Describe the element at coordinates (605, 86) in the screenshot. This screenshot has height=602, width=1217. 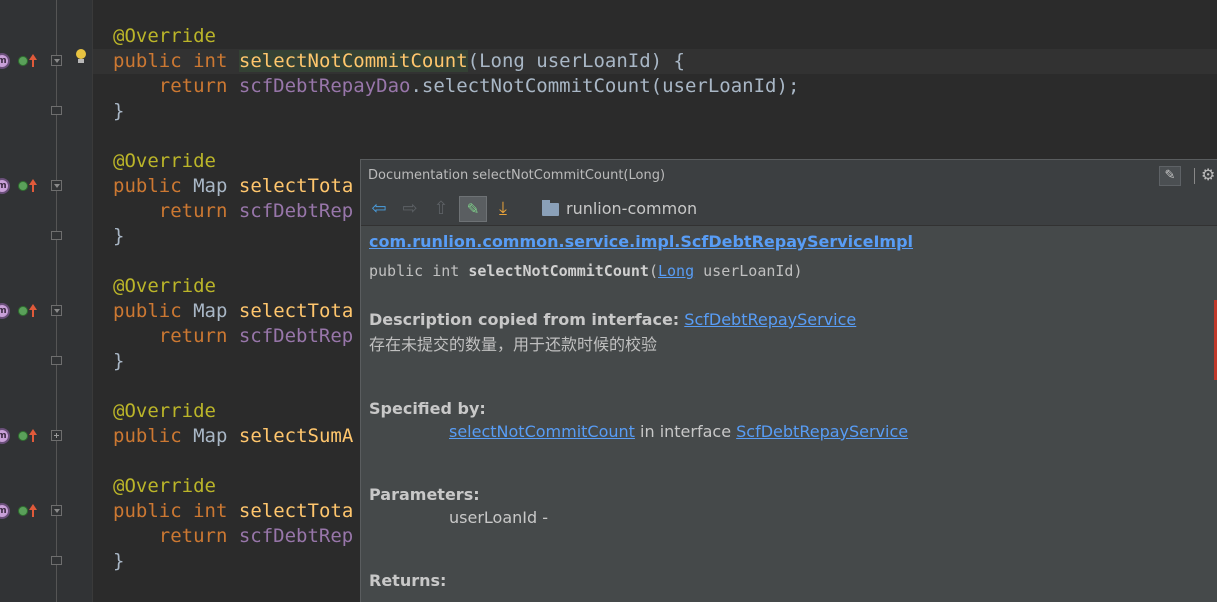
I see `code-text: .selectNotCommitCount(userLoanId);` at that location.